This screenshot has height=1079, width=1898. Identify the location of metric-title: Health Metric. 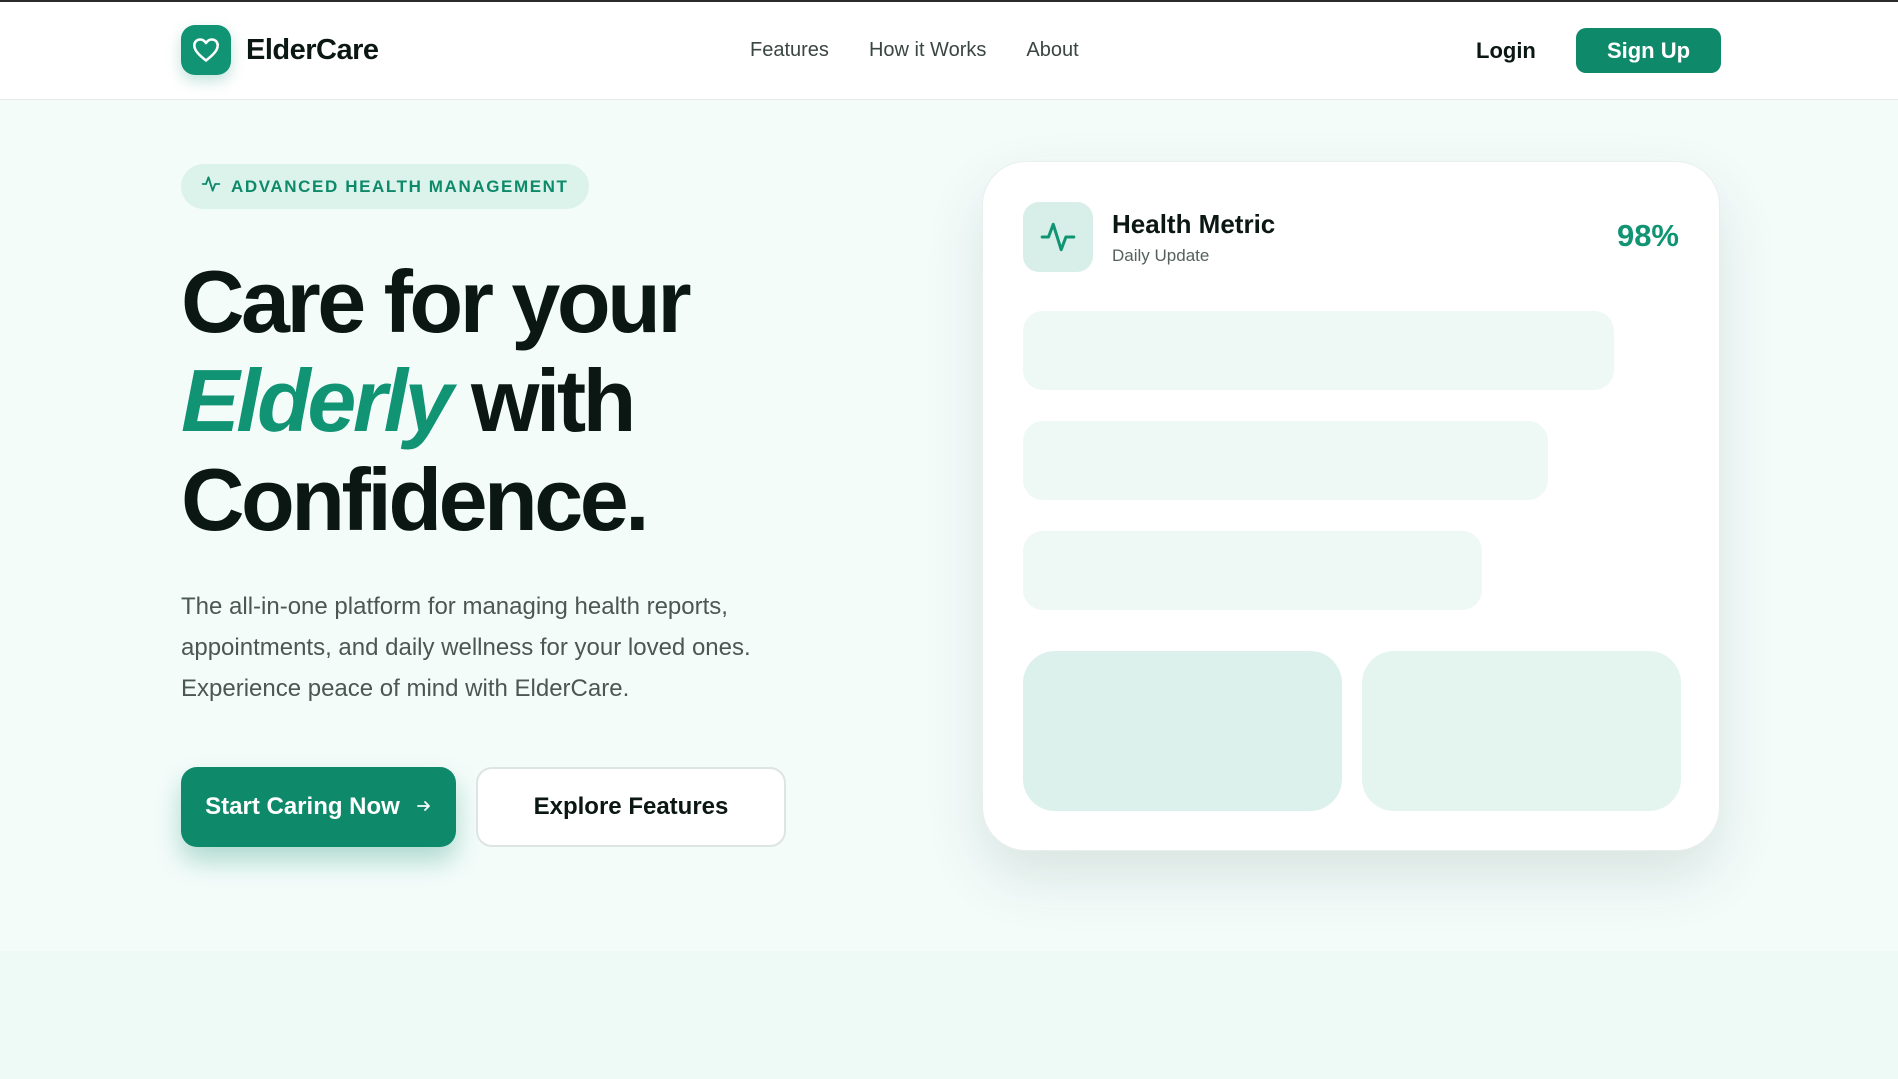
(1194, 224).